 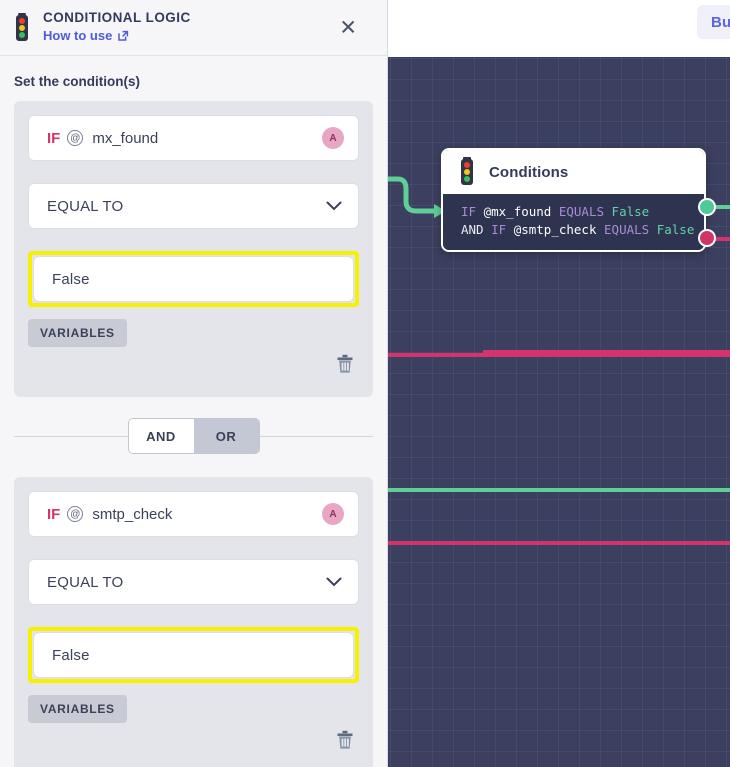 What do you see at coordinates (573, 172) in the screenshot?
I see `node-header: Conditions` at bounding box center [573, 172].